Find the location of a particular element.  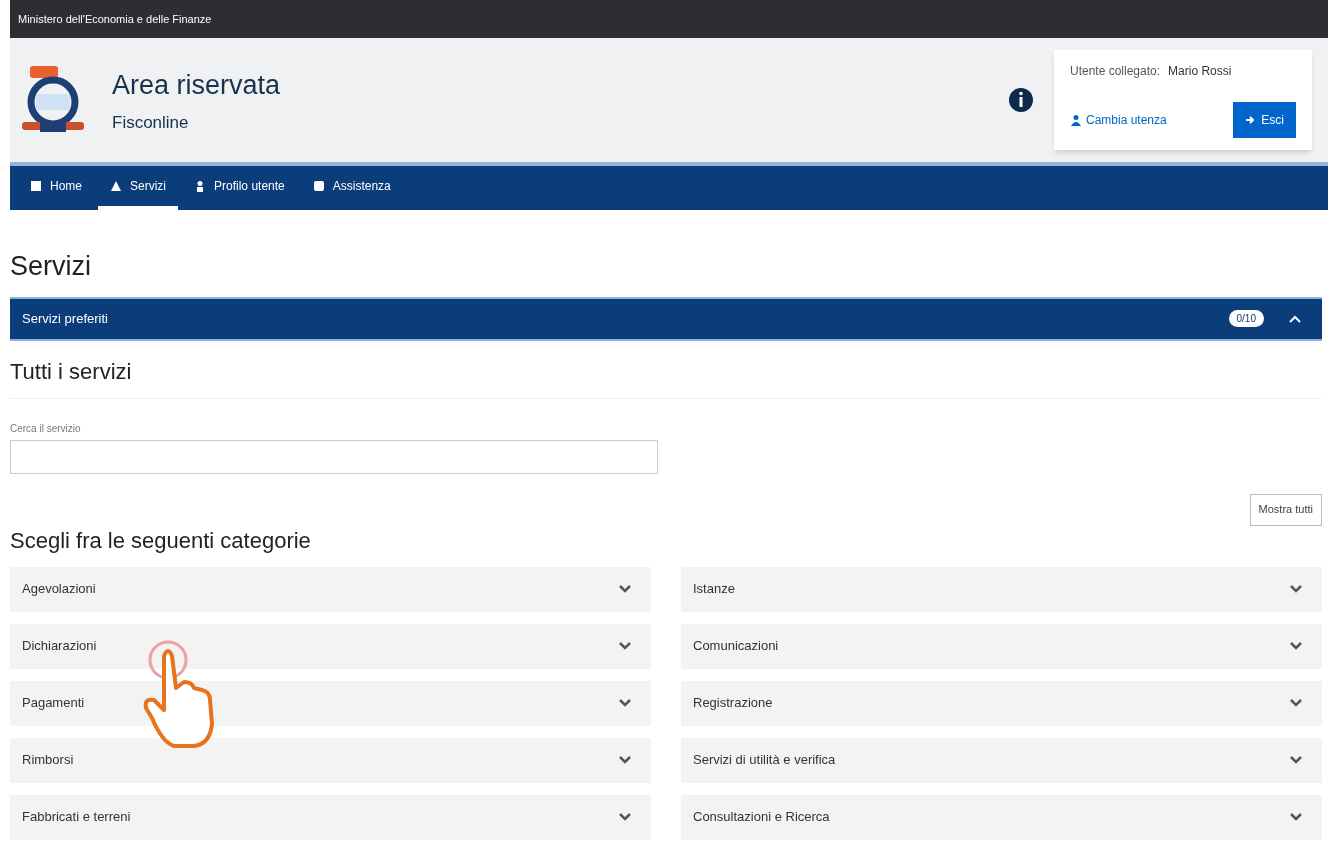

nav-tab: Servizi is located at coordinates (138, 188).